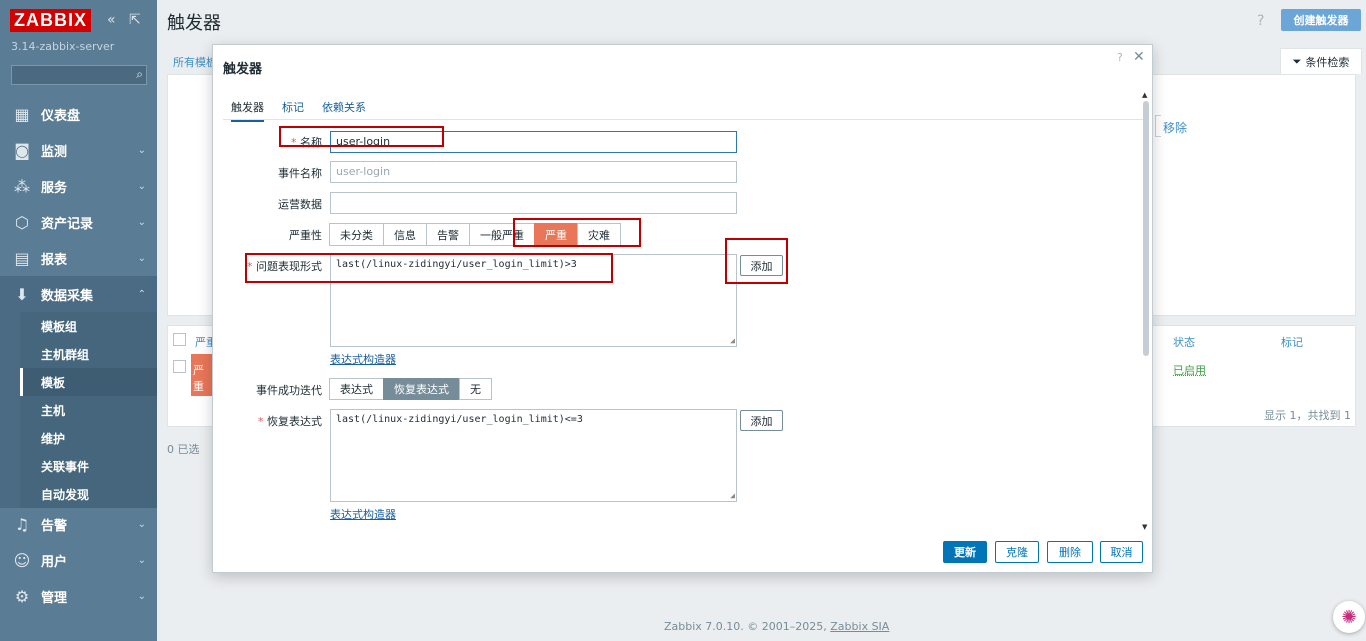 The height and width of the screenshot is (641, 1366). I want to click on ok-event-recovery-expression: 恢复表达式, so click(421, 389).